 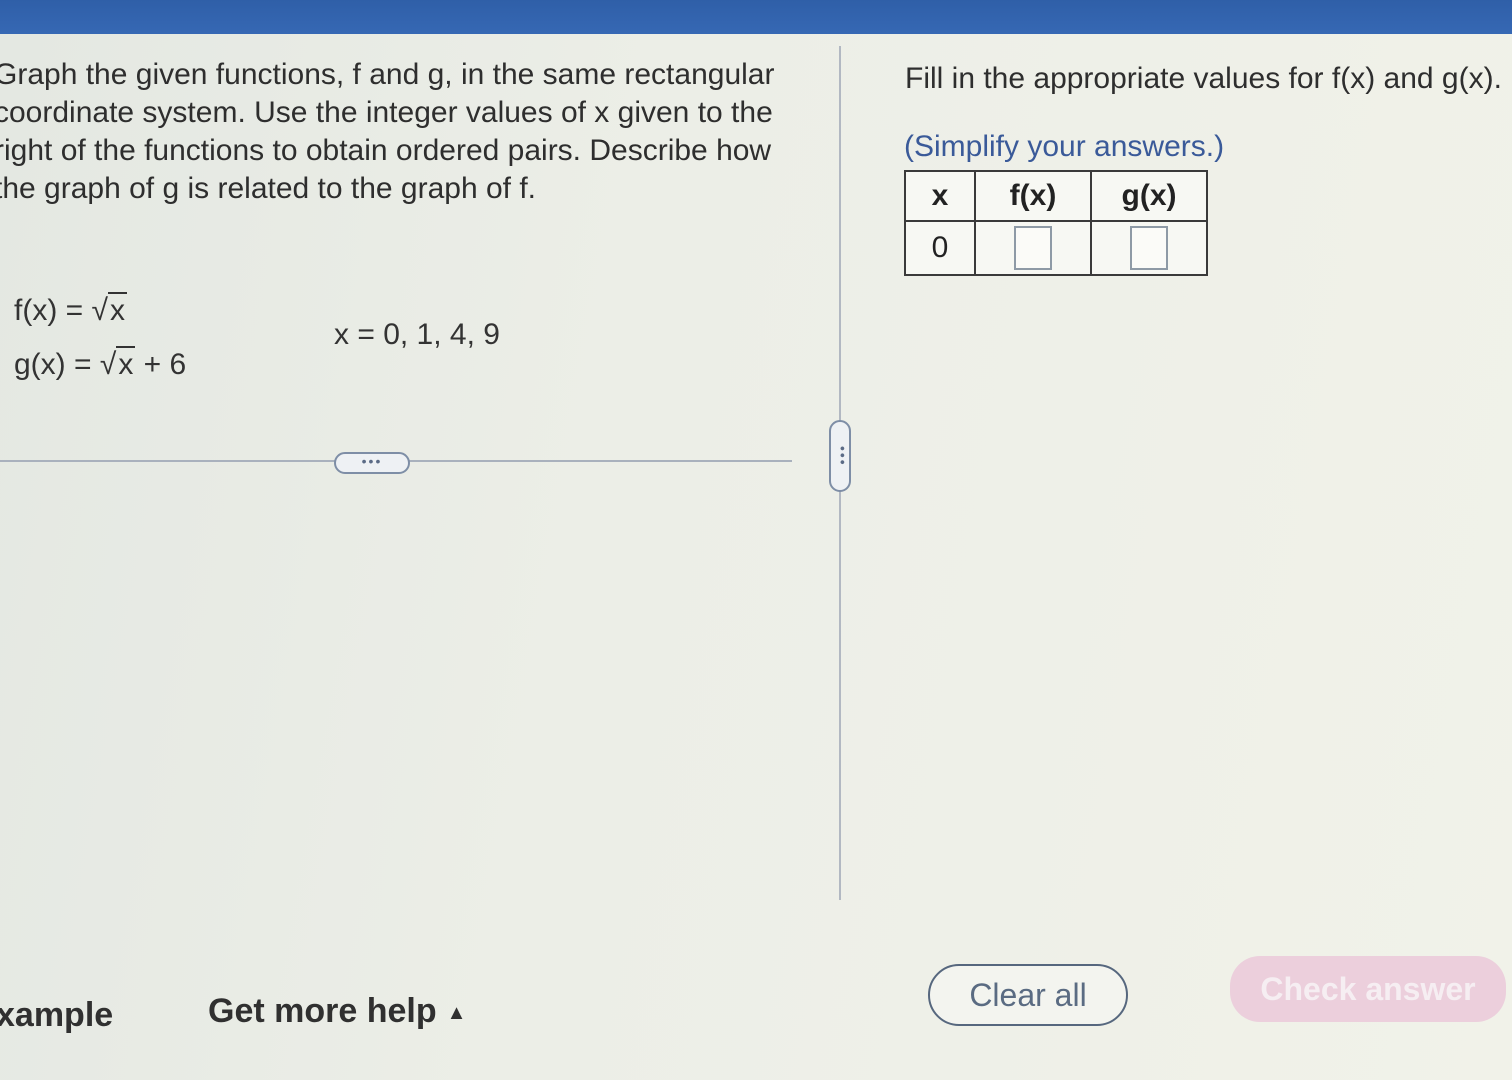 What do you see at coordinates (1149, 196) in the screenshot?
I see `header-gx: g(x)` at bounding box center [1149, 196].